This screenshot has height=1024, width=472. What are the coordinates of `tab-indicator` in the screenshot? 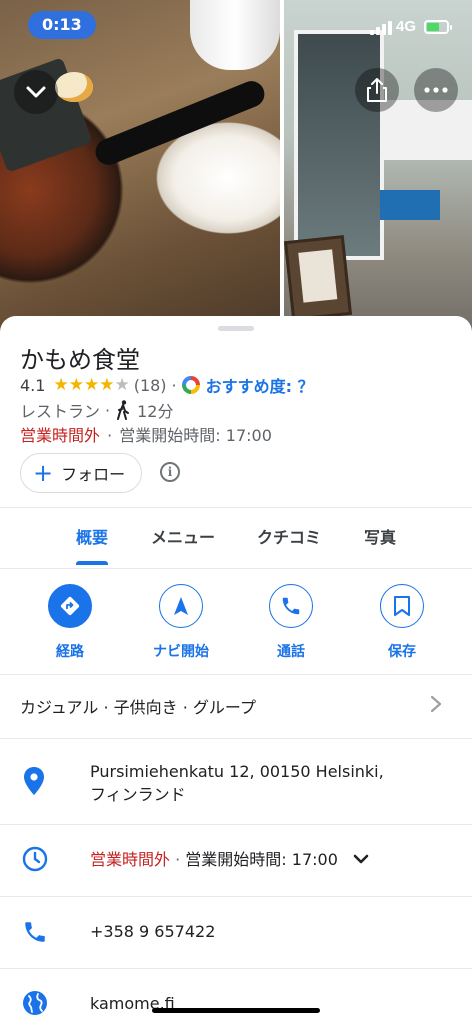 It's located at (92, 563).